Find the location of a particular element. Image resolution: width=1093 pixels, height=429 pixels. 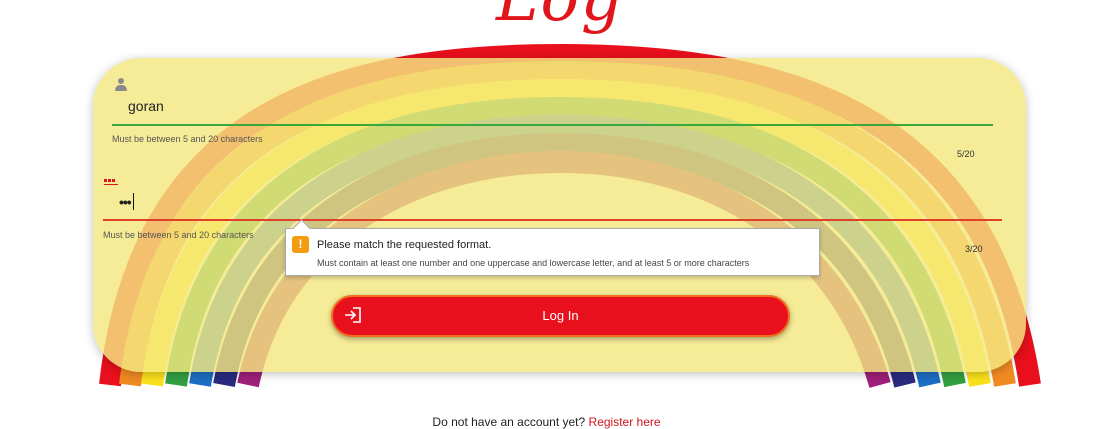

user-icon is located at coordinates (121, 85).